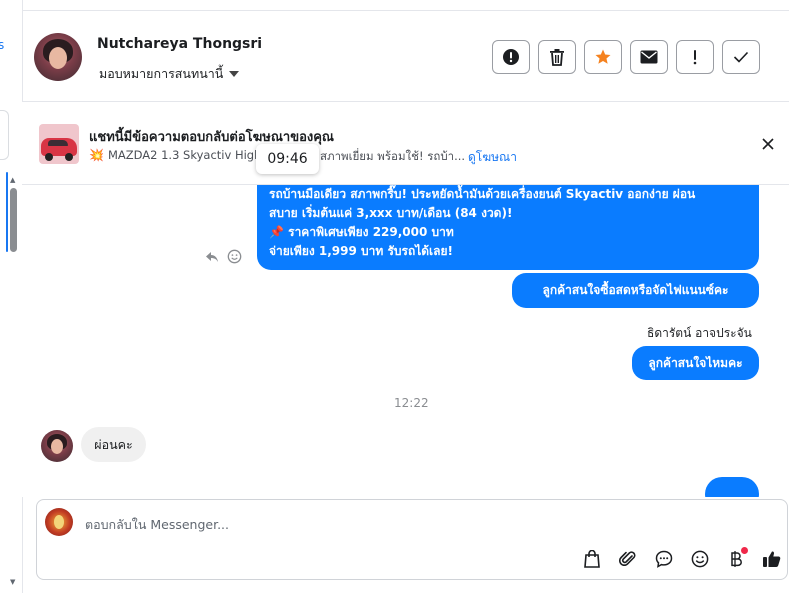 The height and width of the screenshot is (593, 789). I want to click on outgoing-message: ลูกค้าสนใจซื้อสดหรือจัดไฟแนนซ์คะ, so click(635, 290).